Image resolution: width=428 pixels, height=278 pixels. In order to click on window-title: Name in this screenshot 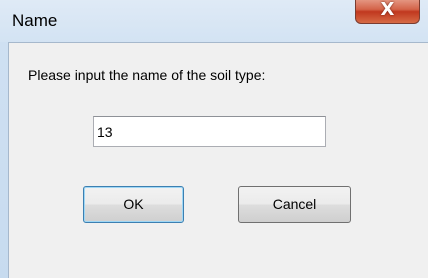, I will do `click(35, 20)`.